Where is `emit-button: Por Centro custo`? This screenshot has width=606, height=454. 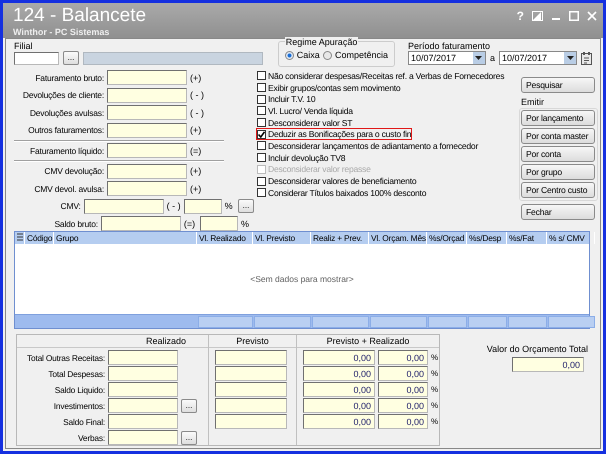 emit-button: Por Centro custo is located at coordinates (558, 190).